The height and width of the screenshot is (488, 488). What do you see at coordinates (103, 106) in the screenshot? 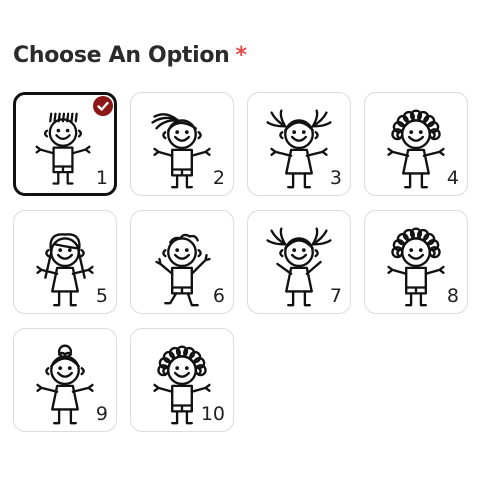
I see `check-icon` at bounding box center [103, 106].